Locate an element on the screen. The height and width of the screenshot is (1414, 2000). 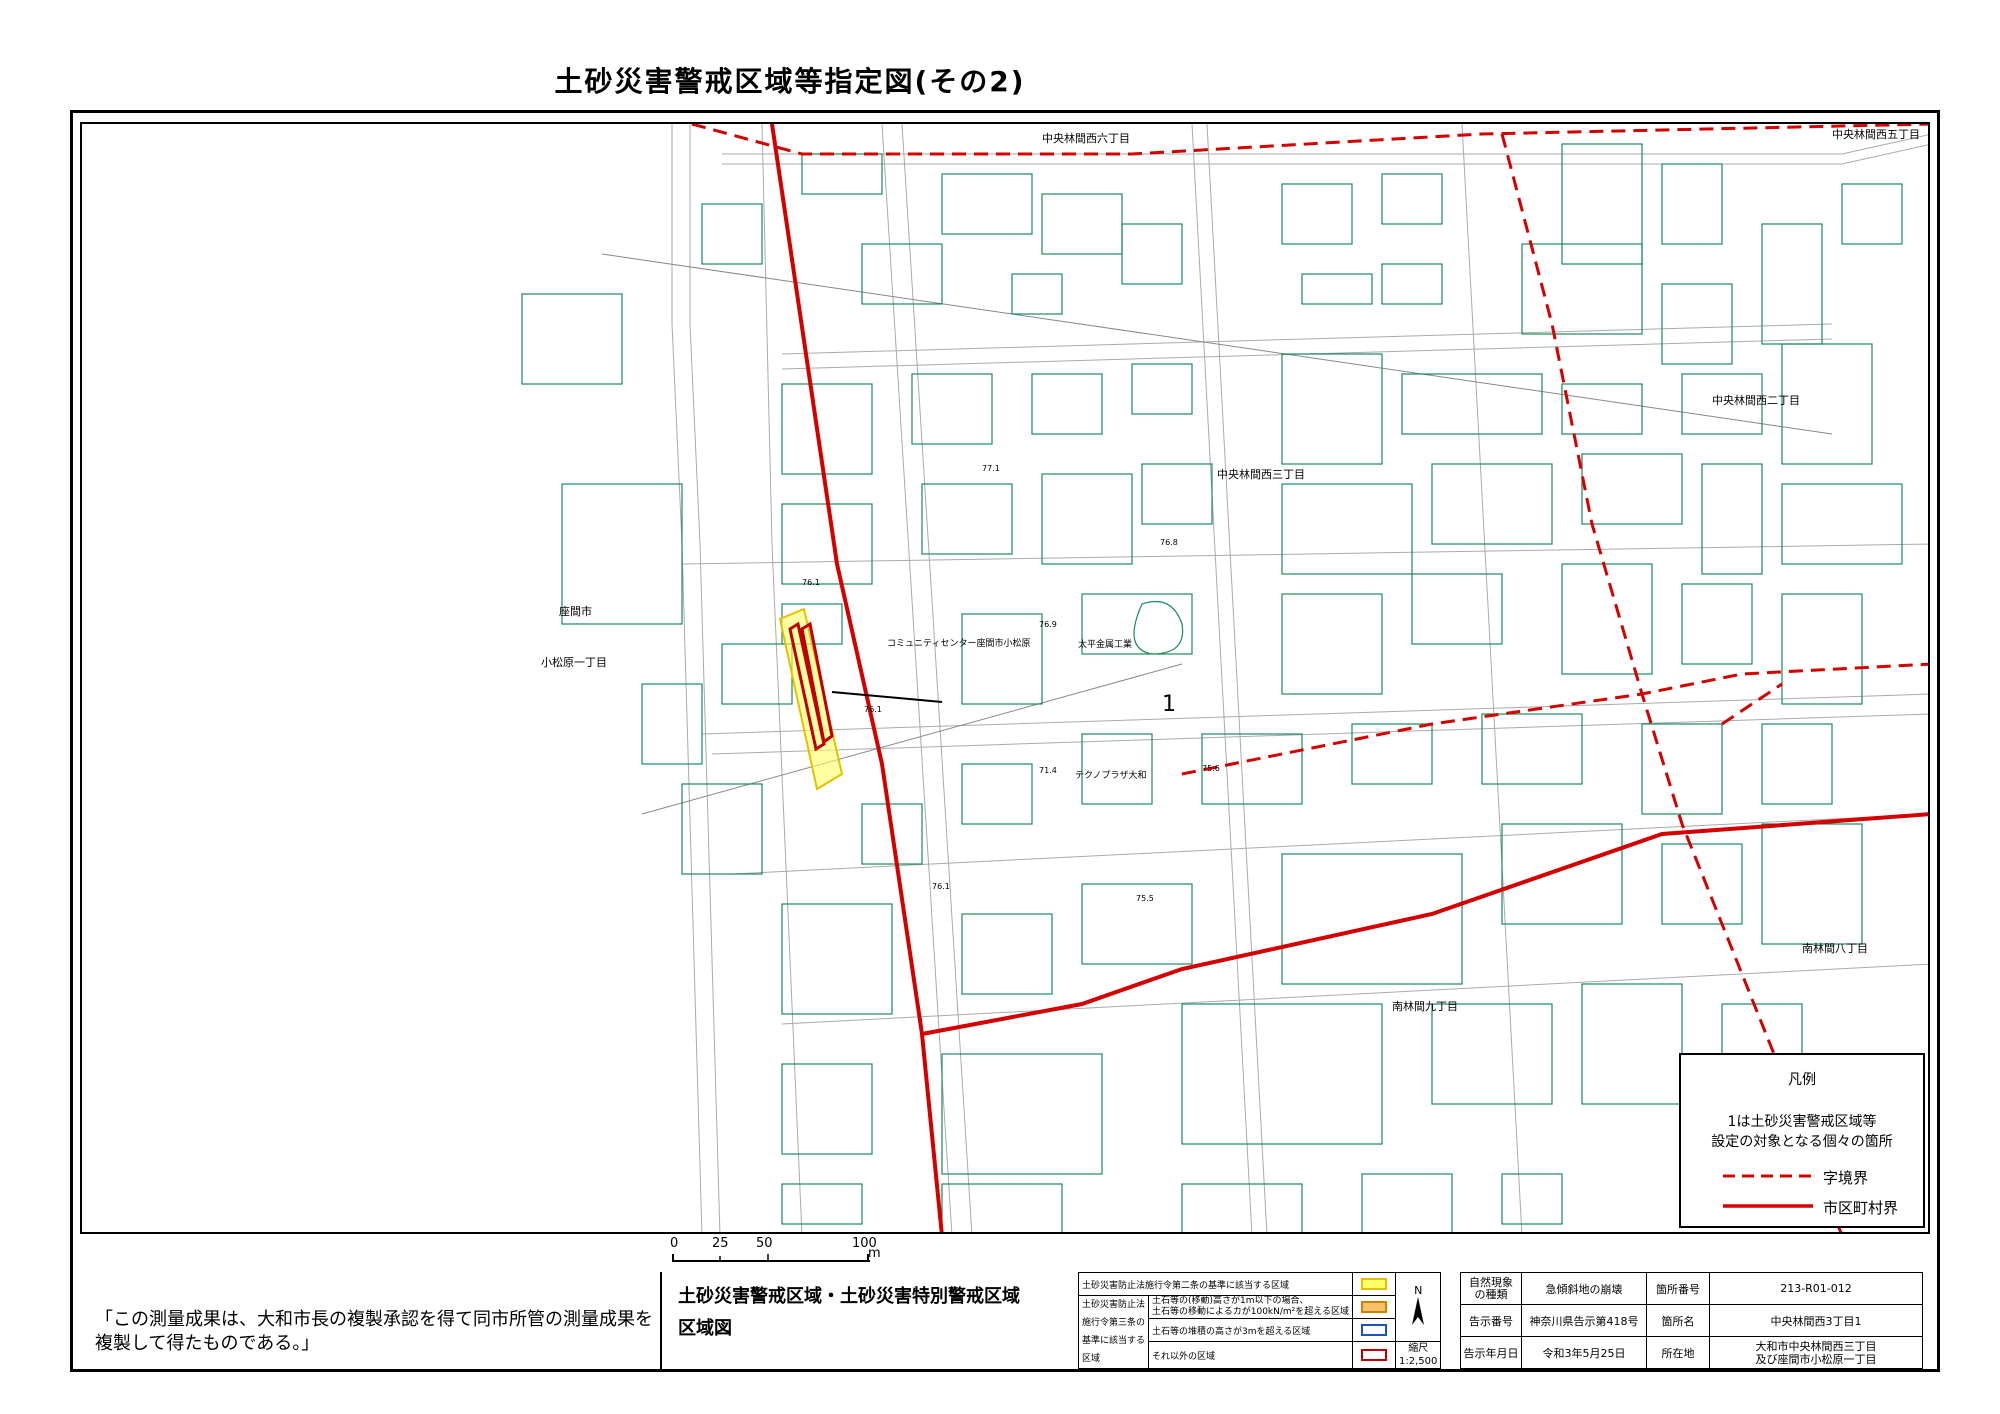
label-nishi3: 中央林間西三丁目 is located at coordinates (1261, 474).